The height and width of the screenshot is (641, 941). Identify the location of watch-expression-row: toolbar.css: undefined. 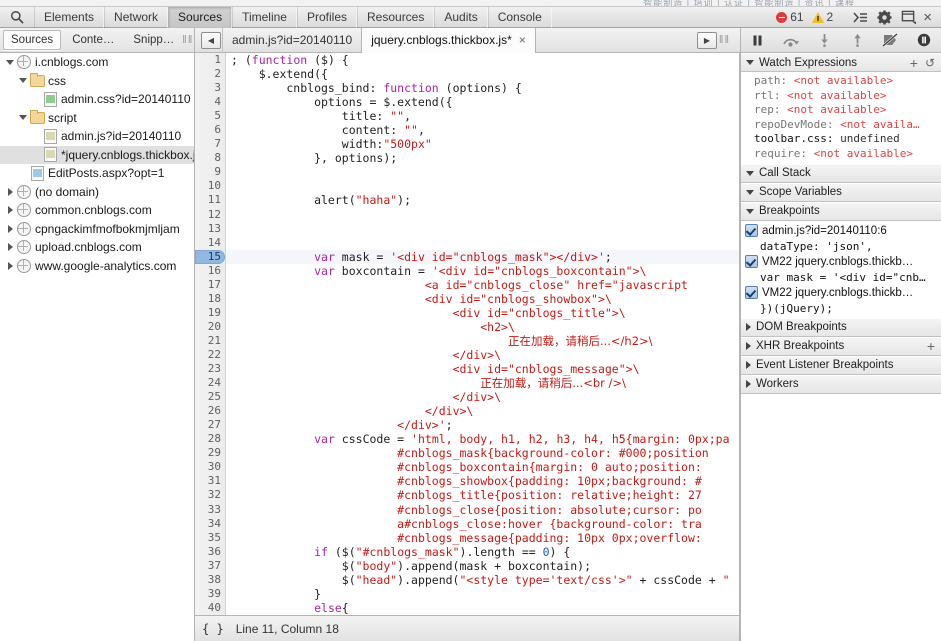
(841, 139).